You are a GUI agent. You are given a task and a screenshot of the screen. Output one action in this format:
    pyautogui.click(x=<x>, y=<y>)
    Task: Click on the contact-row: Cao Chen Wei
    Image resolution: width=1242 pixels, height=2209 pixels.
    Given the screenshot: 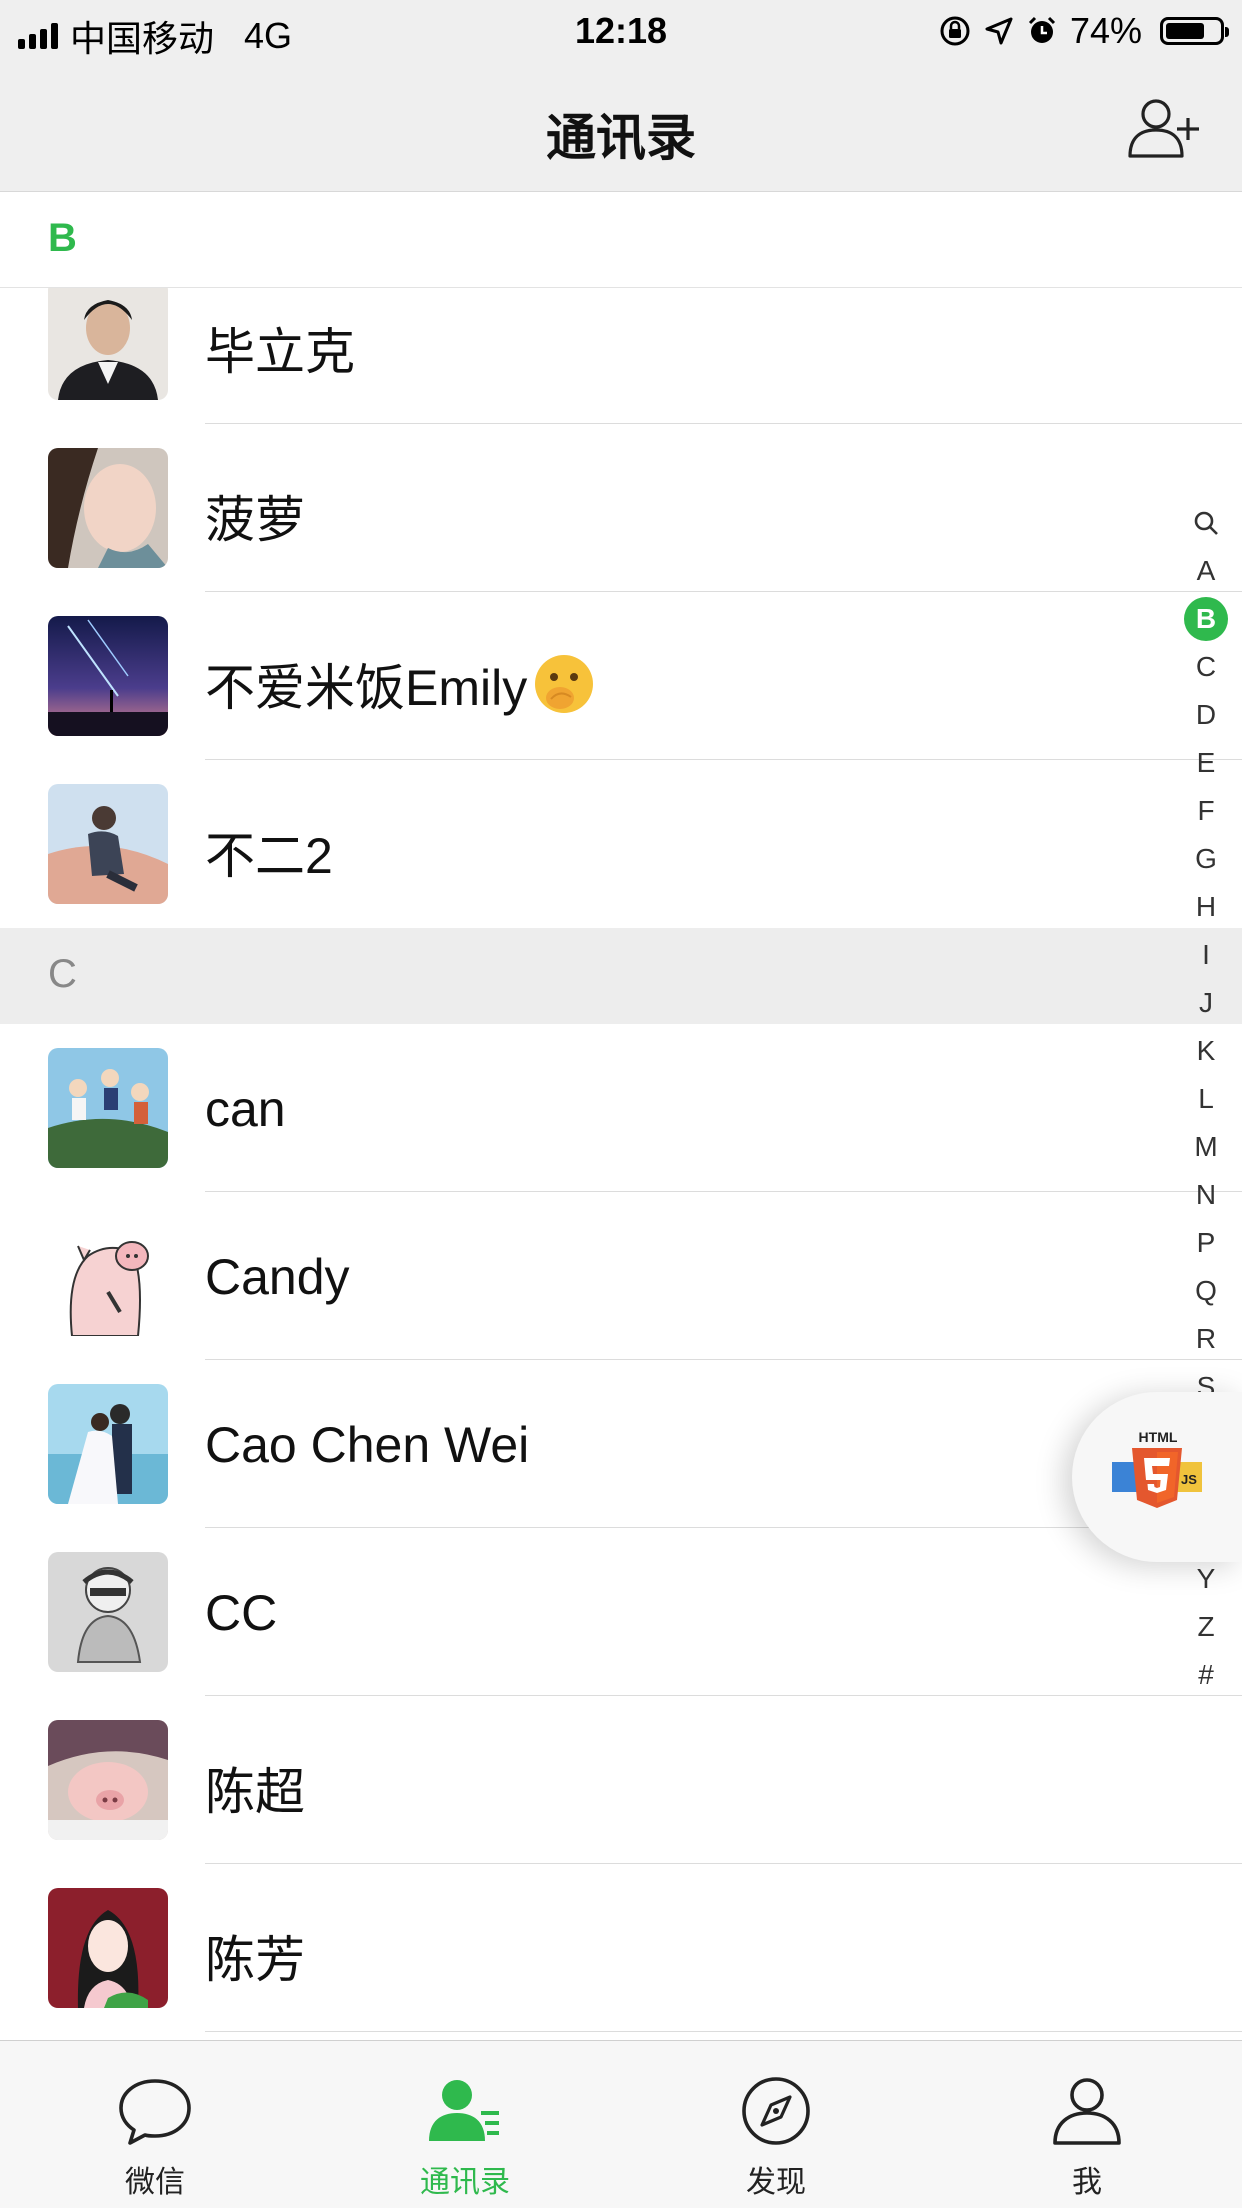 What is the action you would take?
    pyautogui.click(x=621, y=1444)
    